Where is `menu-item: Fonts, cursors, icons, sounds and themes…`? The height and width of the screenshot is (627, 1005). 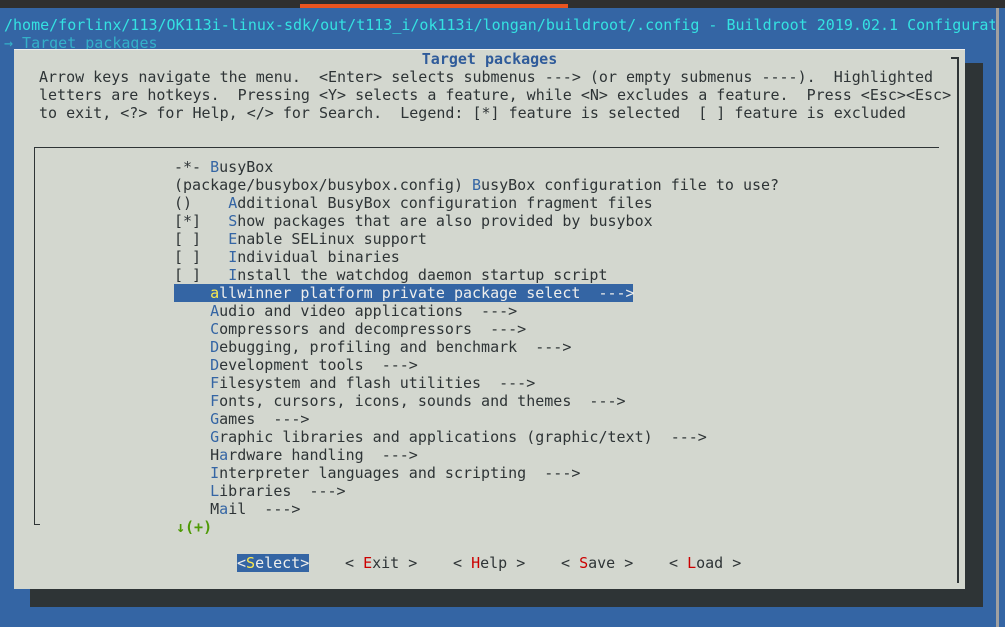 menu-item: Fonts, cursors, icons, sounds and themes… is located at coordinates (554, 401).